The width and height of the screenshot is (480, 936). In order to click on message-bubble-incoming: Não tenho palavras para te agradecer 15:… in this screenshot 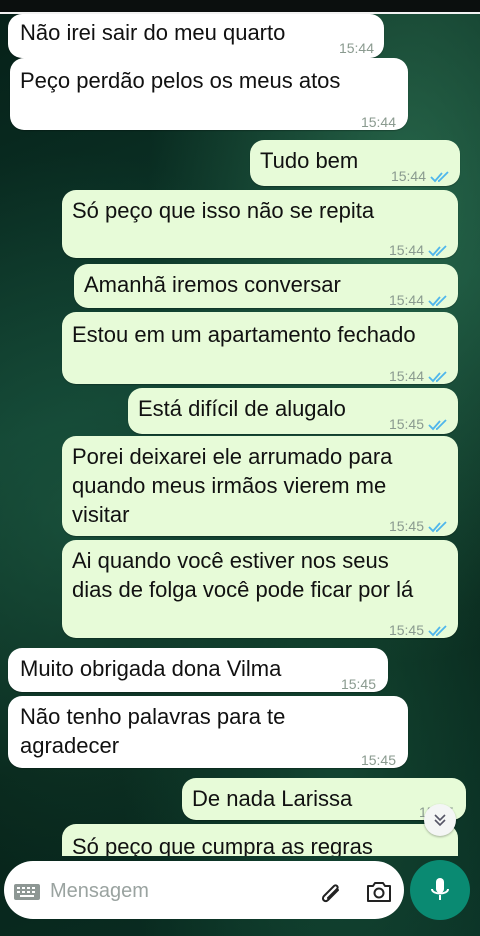, I will do `click(208, 732)`.